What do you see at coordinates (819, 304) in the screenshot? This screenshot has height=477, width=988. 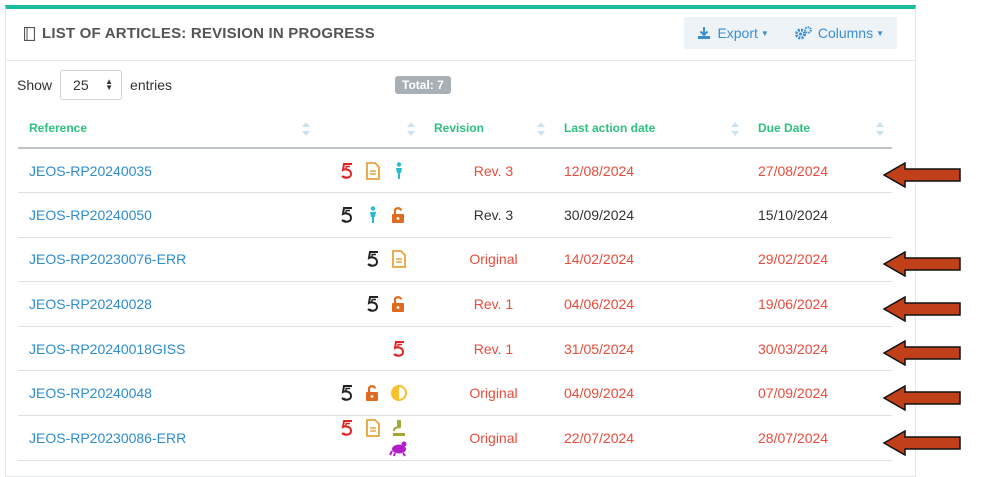 I see `due-date-cell: 19/06/2024` at bounding box center [819, 304].